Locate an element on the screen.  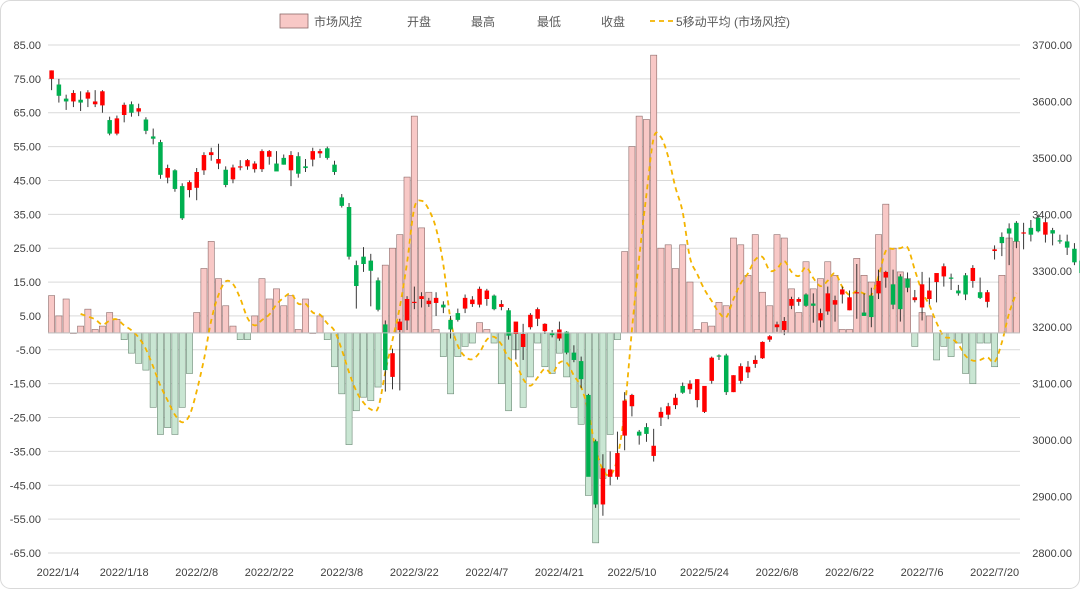
y-left-tick-label: 85.00 is located at coordinates (27, 46).